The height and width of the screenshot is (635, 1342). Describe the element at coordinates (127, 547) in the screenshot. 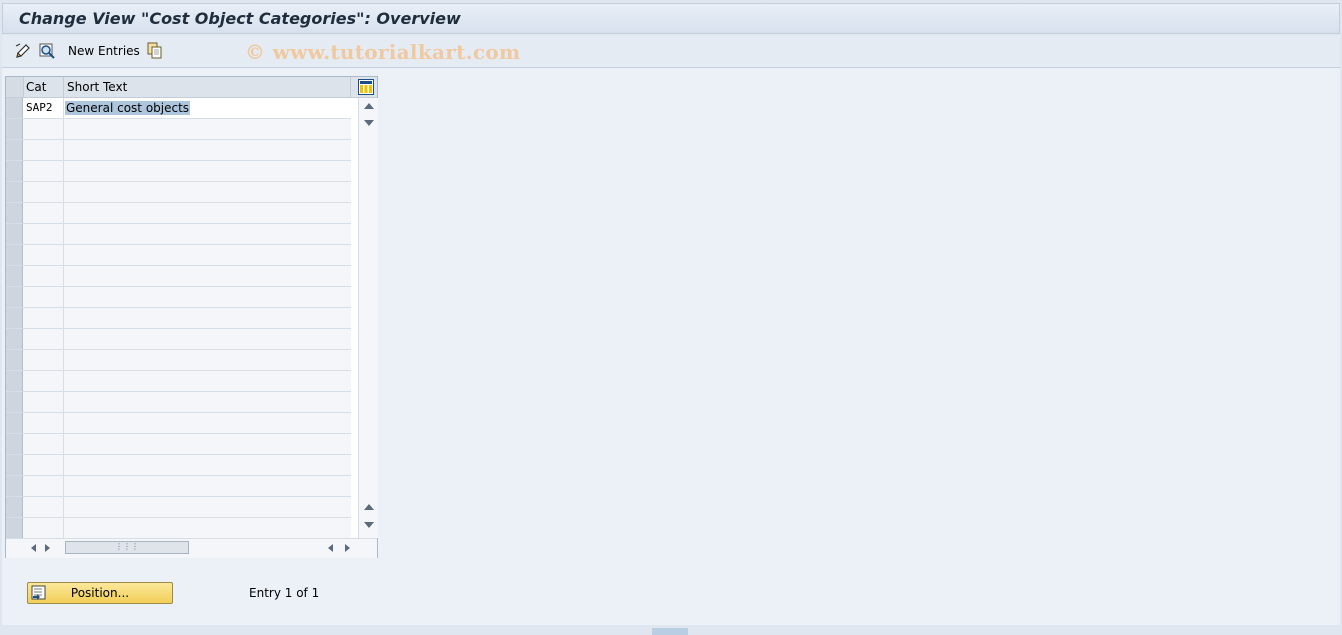

I see `horizontal-scroll-thumb: ⋮⋮⋮` at that location.